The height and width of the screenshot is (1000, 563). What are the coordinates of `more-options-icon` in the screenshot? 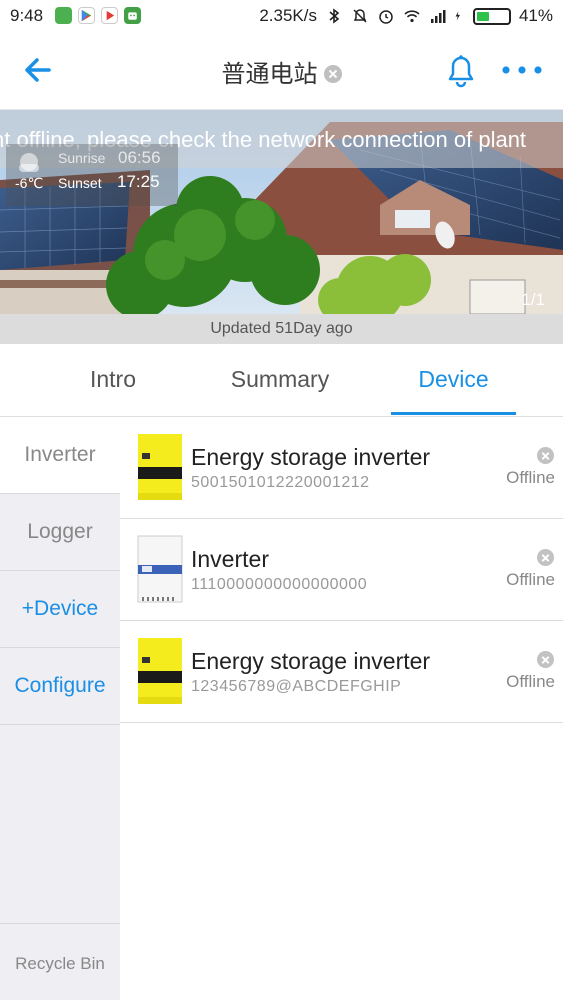 It's located at (522, 70).